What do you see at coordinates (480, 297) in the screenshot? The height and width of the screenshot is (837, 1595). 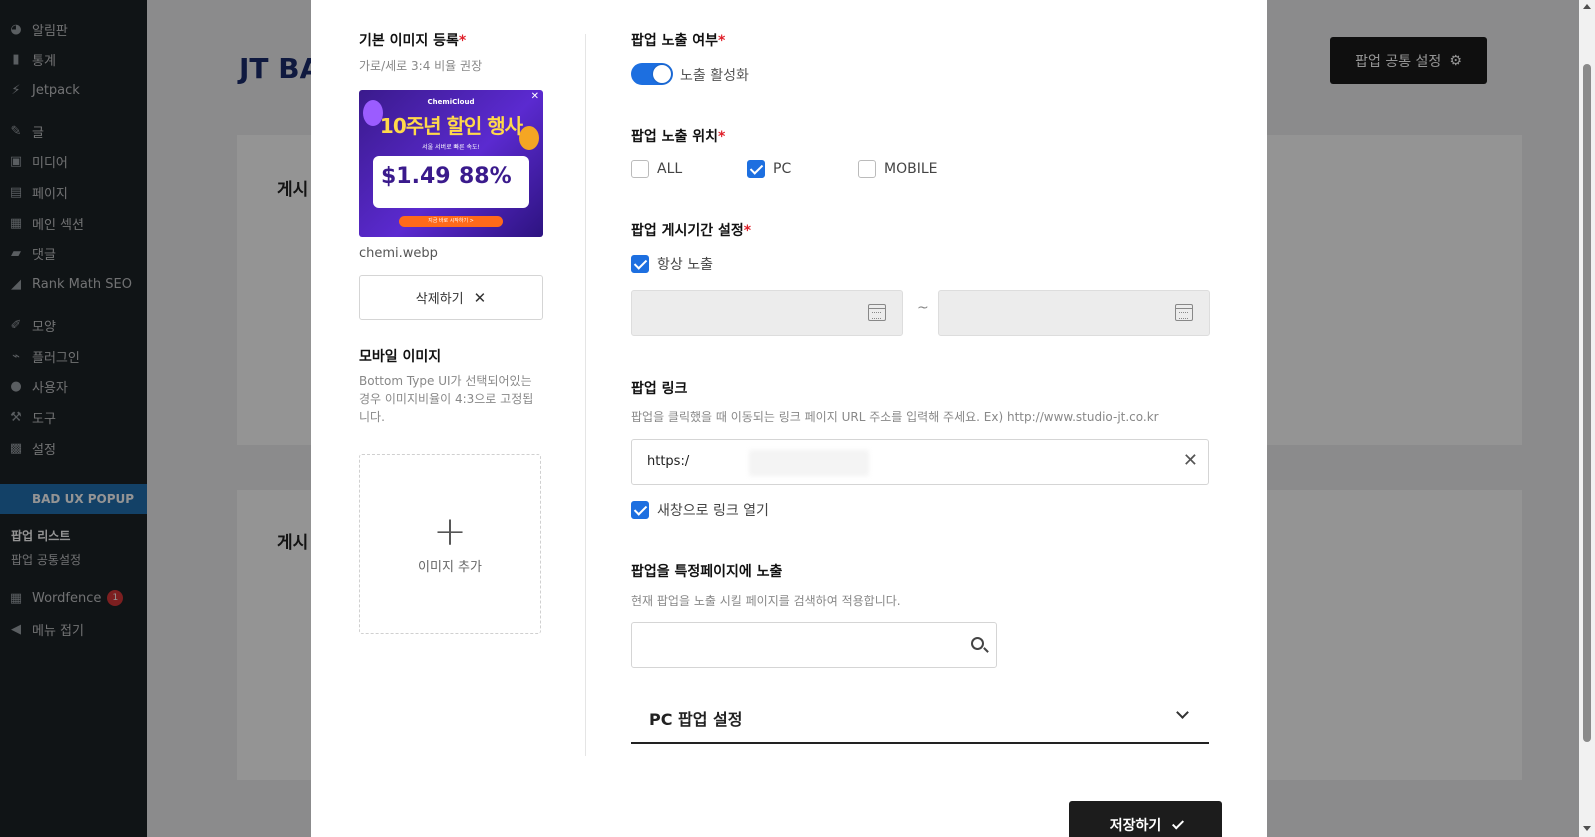 I see `close-icon: ✕` at bounding box center [480, 297].